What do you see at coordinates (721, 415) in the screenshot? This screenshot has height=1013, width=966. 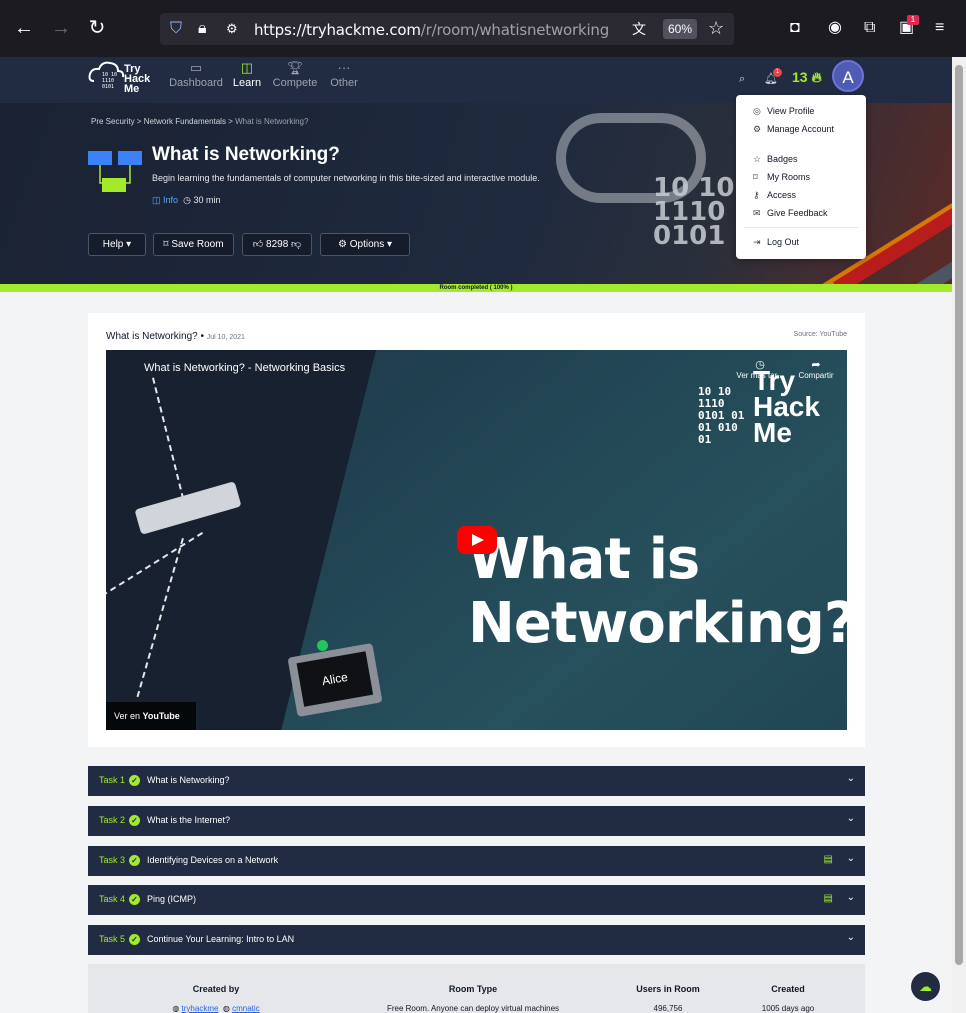 I see `video-logo-binary: 10 10 1110 0101 01 01 010 01` at bounding box center [721, 415].